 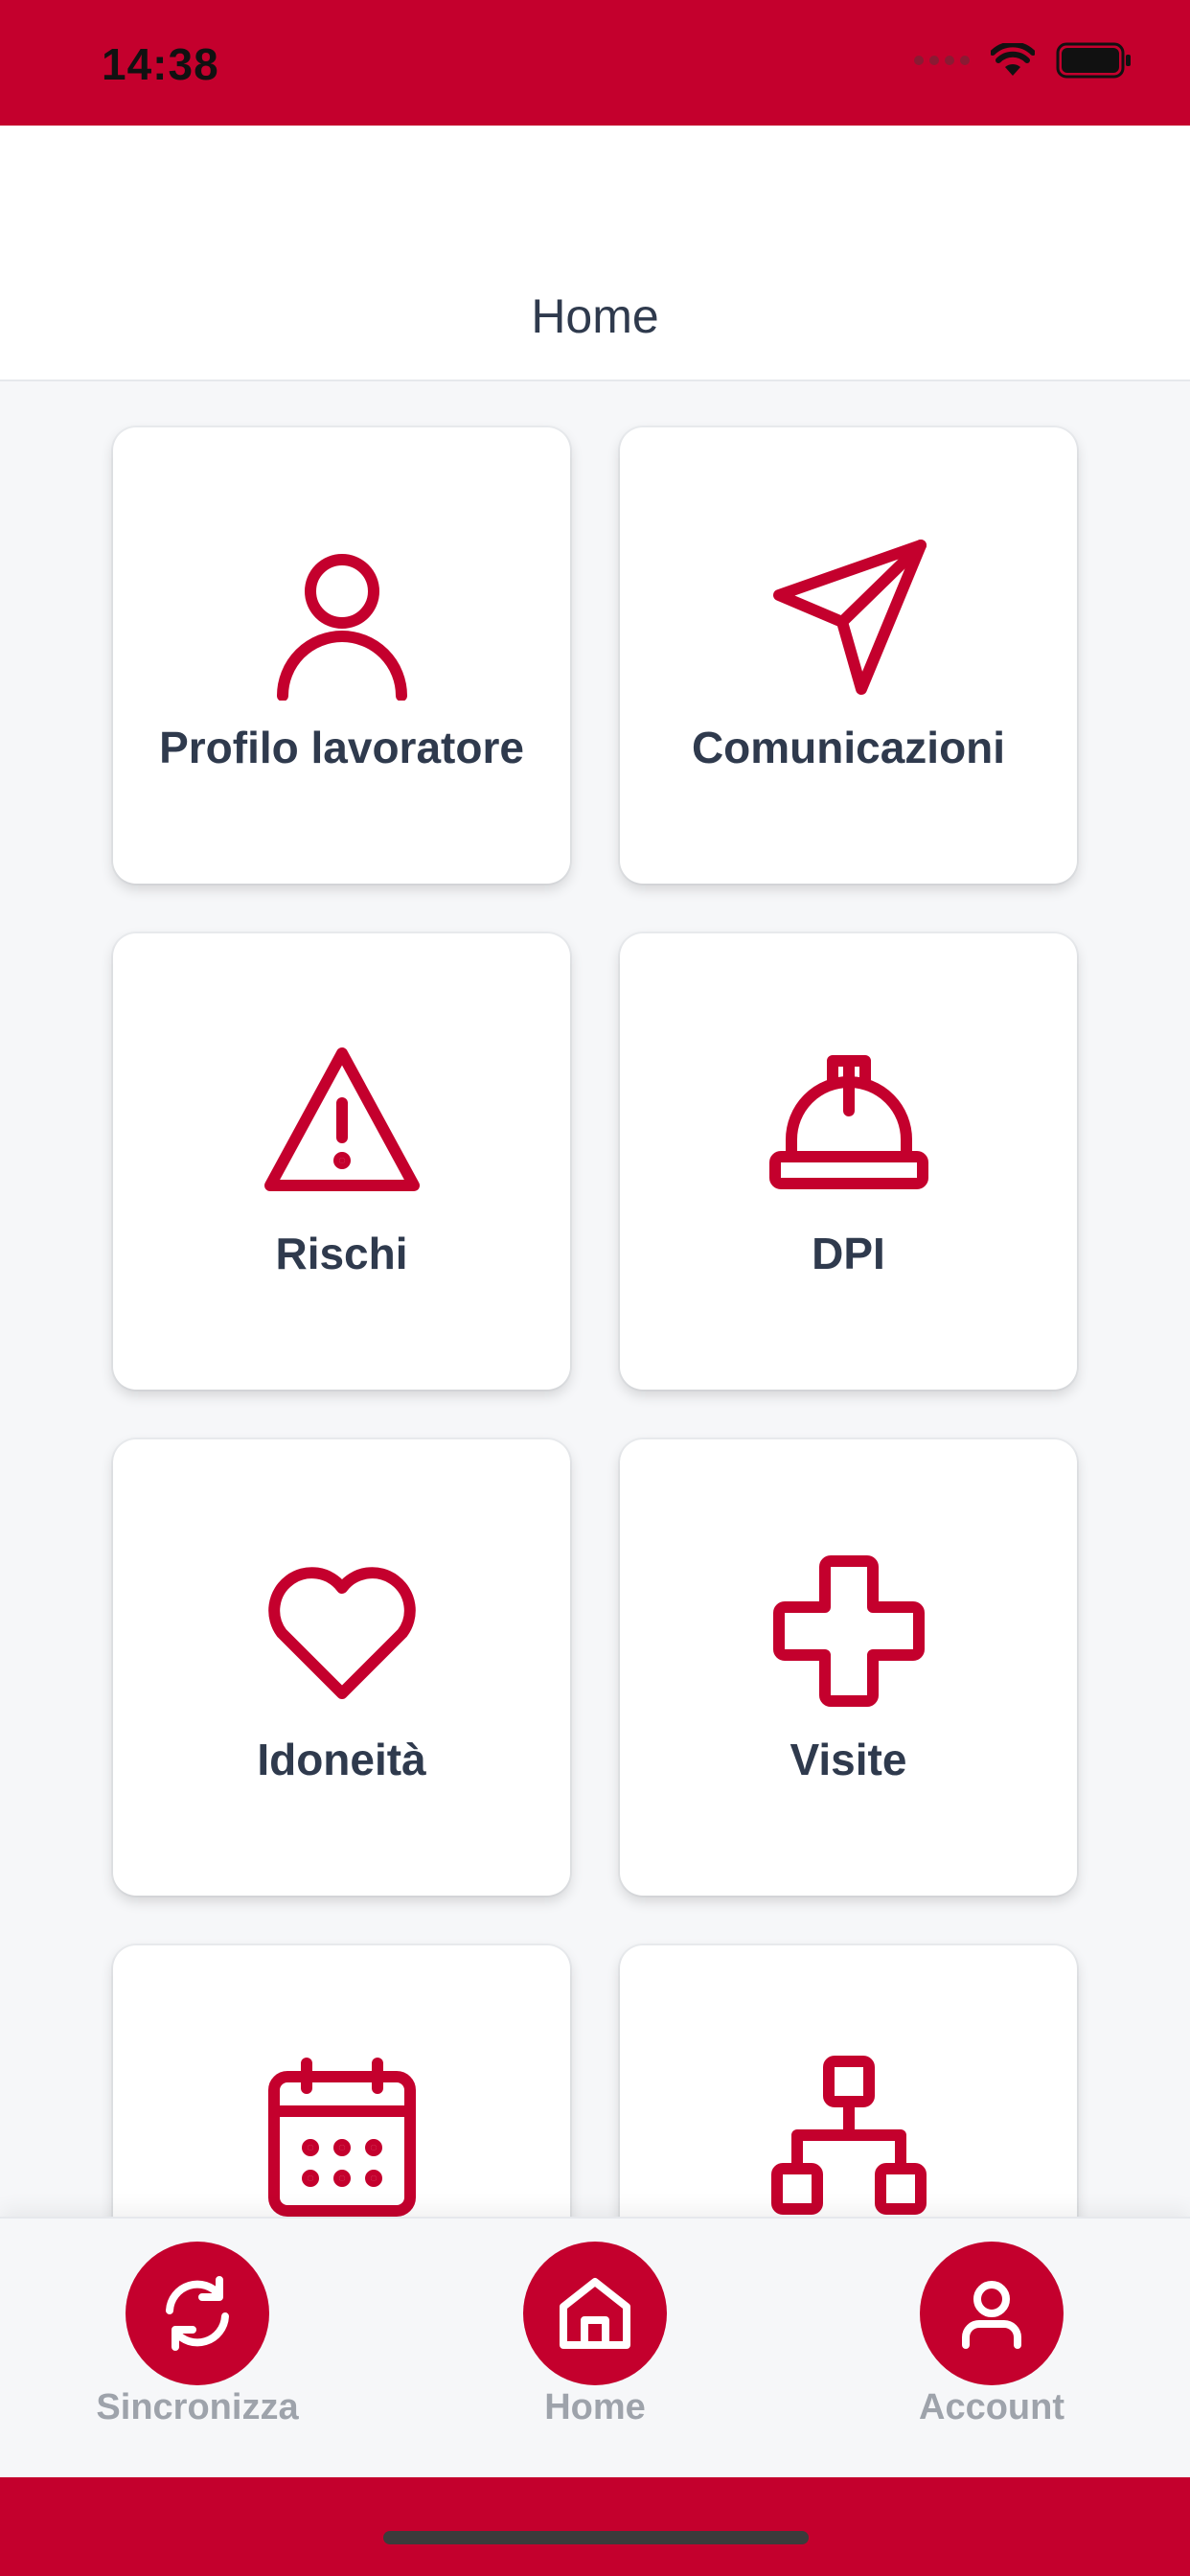 I want to click on status-time: 14:38, so click(x=160, y=64).